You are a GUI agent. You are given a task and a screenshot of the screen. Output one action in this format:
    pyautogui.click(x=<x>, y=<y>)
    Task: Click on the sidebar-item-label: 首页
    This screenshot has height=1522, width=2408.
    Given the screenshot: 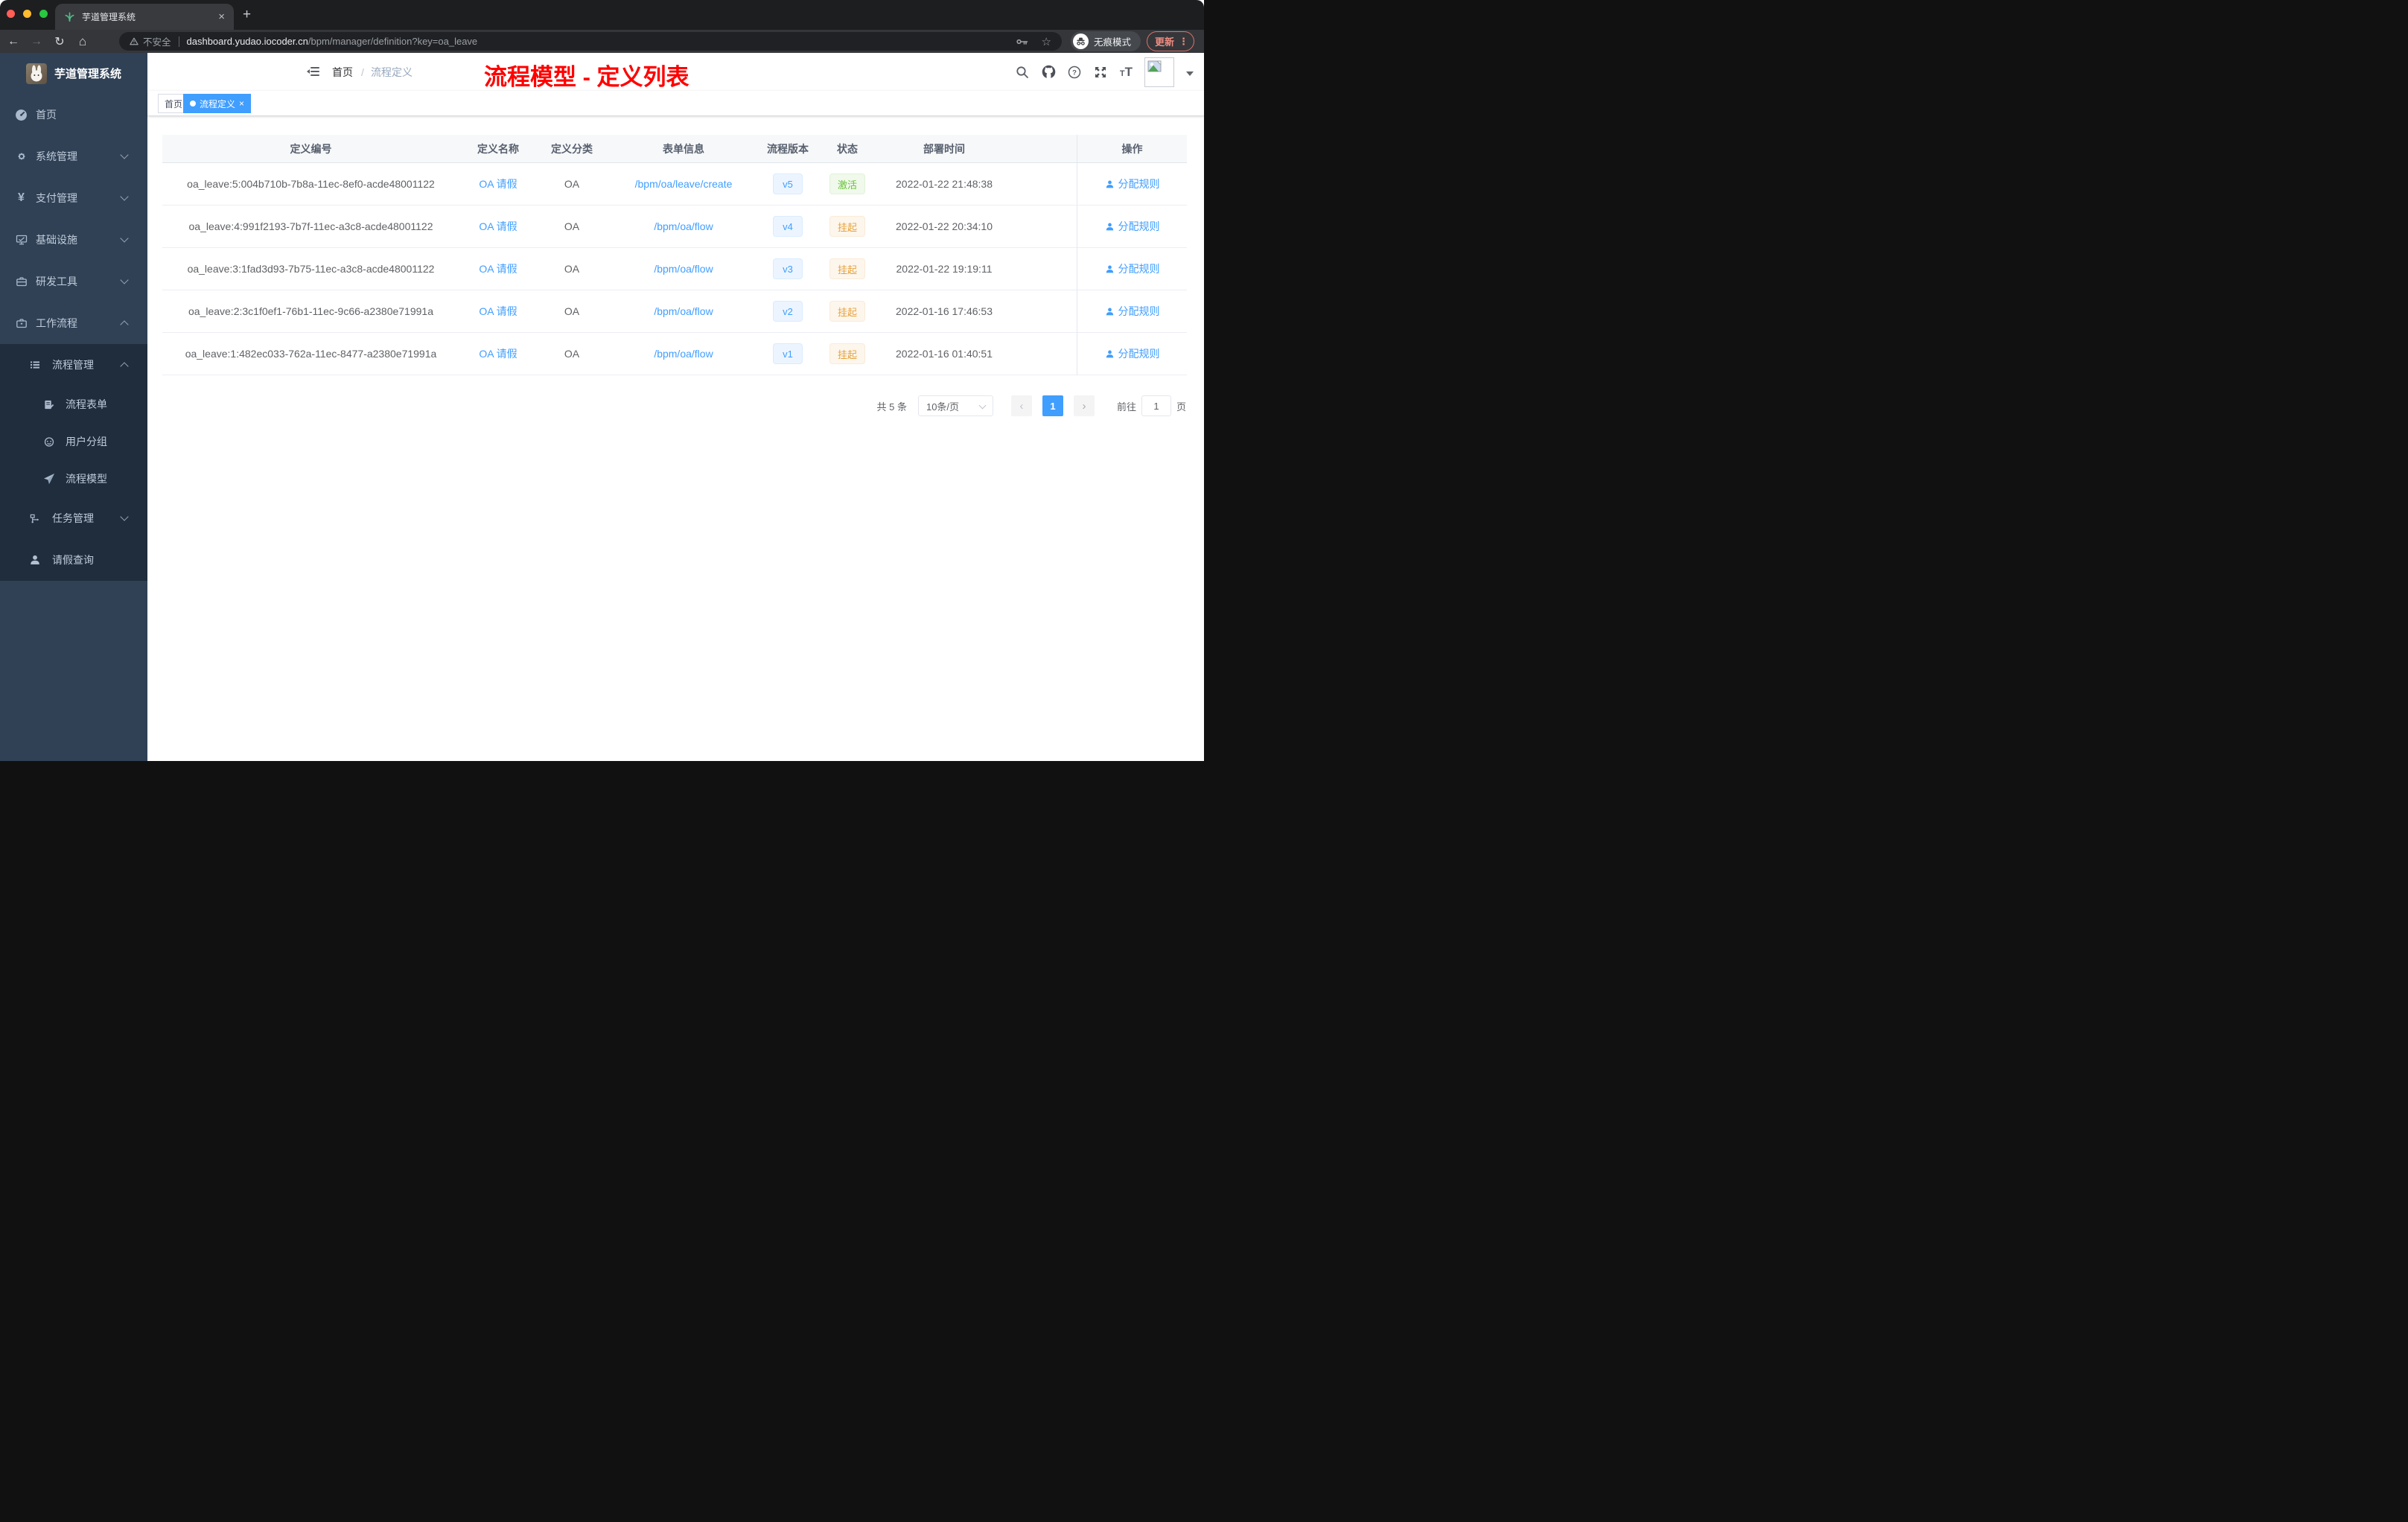 What is the action you would take?
    pyautogui.click(x=46, y=115)
    